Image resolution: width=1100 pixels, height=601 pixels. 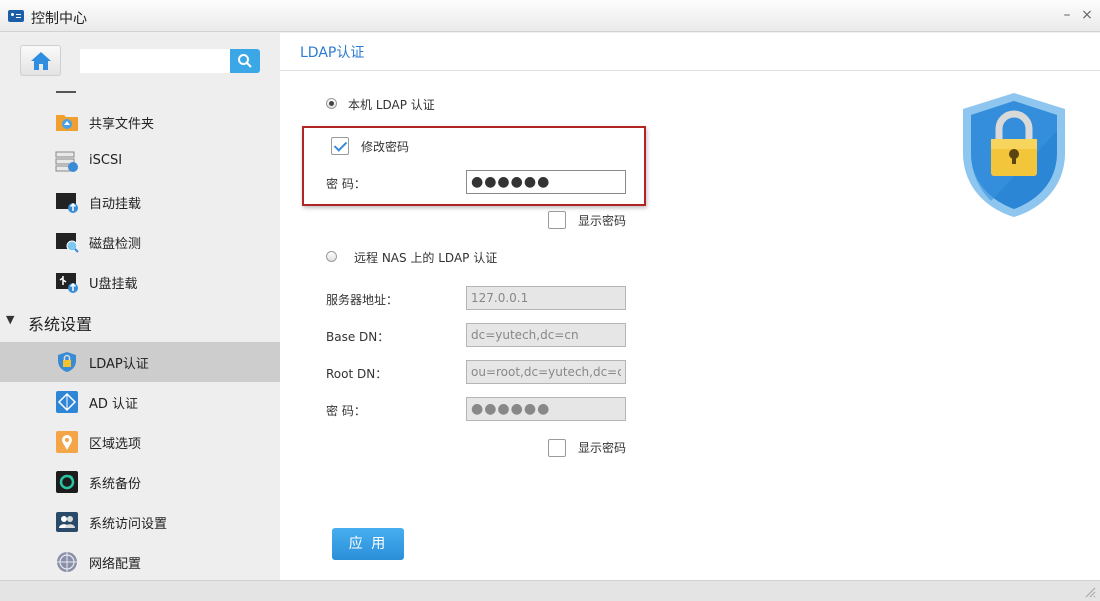 What do you see at coordinates (140, 162) in the screenshot?
I see `sidebar-item-iscsi: iSCSI` at bounding box center [140, 162].